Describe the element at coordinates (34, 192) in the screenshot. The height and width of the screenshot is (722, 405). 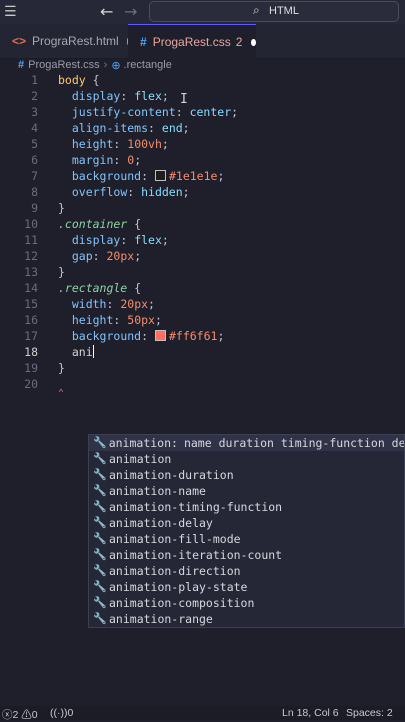
I see `line-number: 8` at that location.